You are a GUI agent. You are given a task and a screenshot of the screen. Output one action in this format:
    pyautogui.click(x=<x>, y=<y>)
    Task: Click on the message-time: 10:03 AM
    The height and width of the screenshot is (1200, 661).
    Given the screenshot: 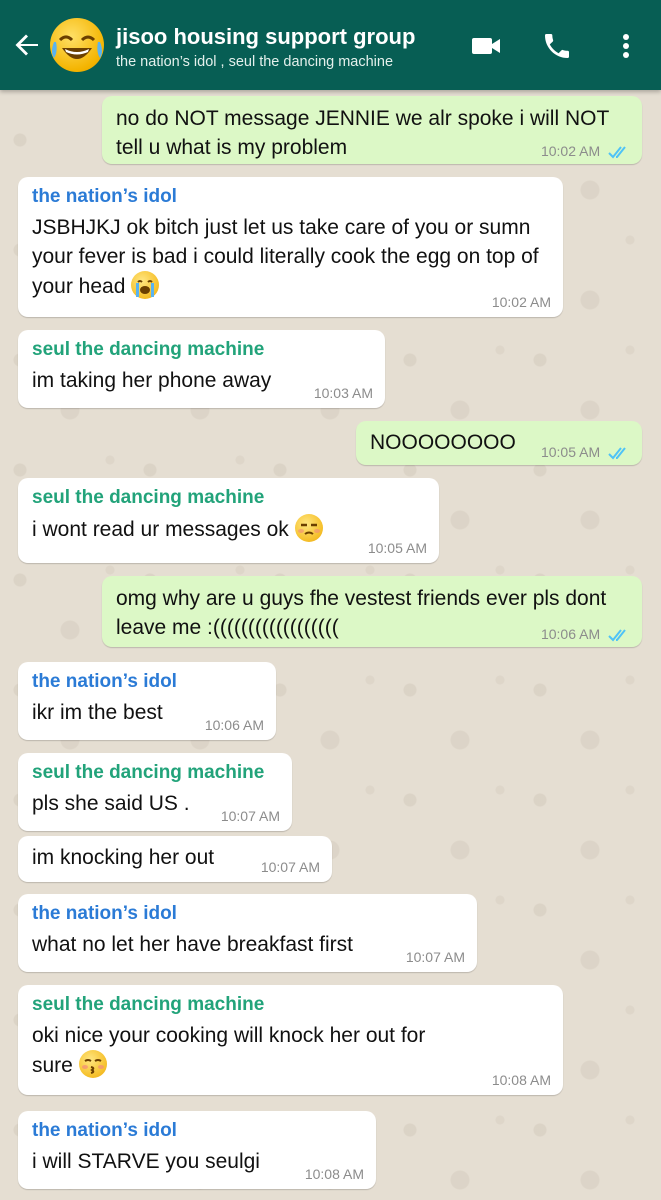 What is the action you would take?
    pyautogui.click(x=343, y=393)
    